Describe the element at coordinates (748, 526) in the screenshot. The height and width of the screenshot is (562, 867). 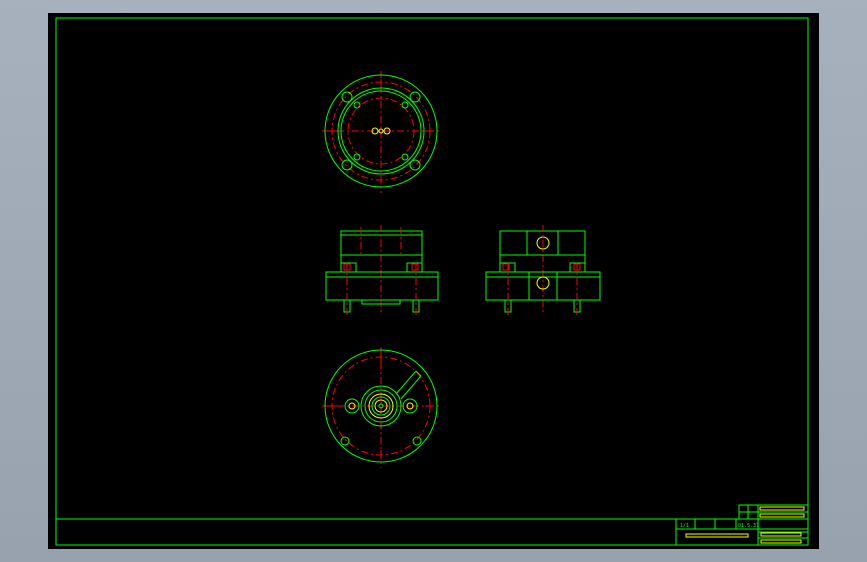
I see `date-value: 01.5.31` at that location.